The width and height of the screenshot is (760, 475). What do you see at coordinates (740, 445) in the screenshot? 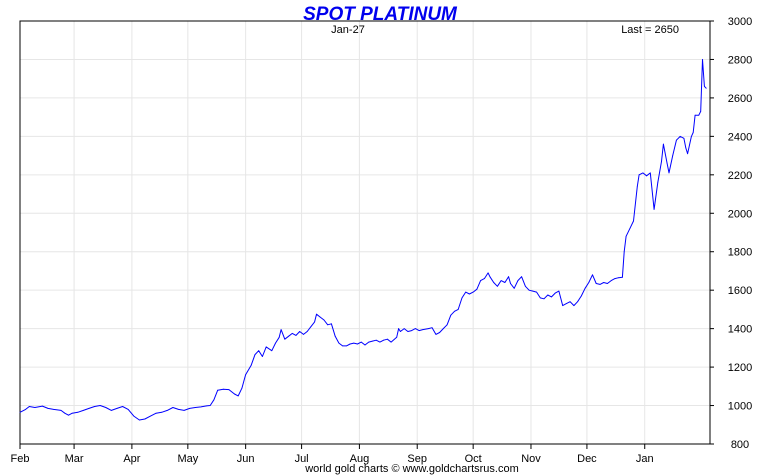
I see `y-tick-label: 800` at bounding box center [740, 445].